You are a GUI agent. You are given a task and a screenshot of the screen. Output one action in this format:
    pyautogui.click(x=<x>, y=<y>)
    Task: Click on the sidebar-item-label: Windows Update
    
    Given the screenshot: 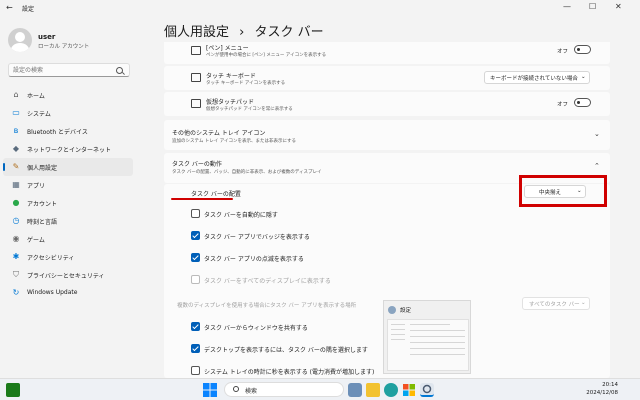 What is the action you would take?
    pyautogui.click(x=52, y=292)
    